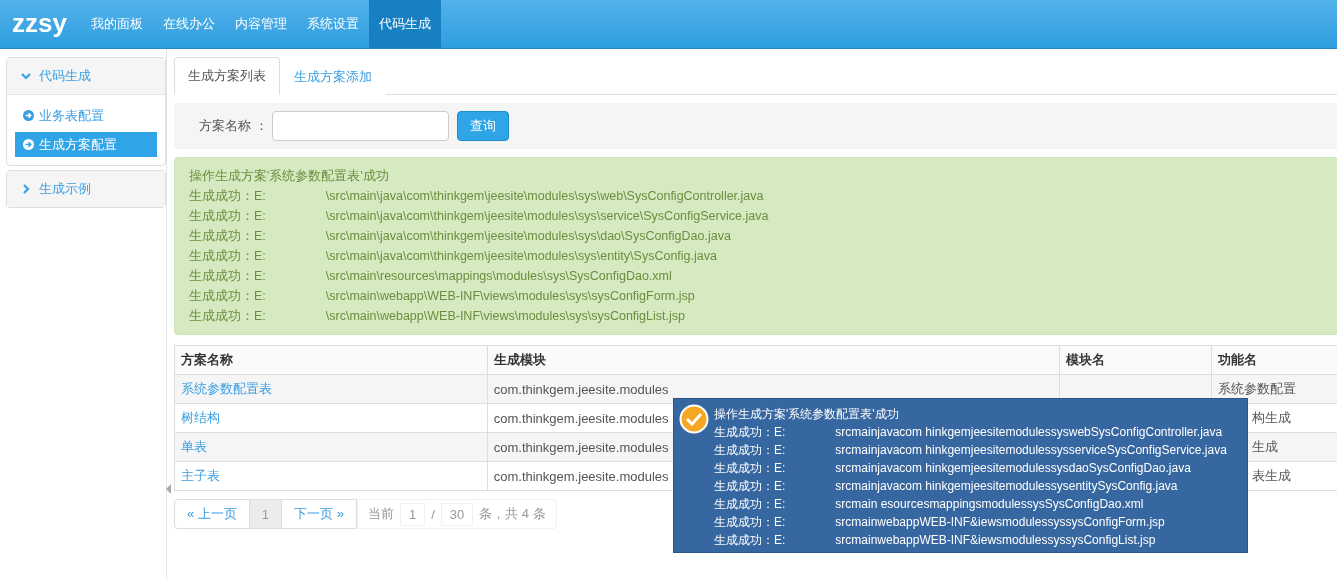 Image resolution: width=1337 pixels, height=579 pixels. I want to click on popup-line-path: srcmainjavacom hinkgemjeesitemodulessyswebSysConfigController.java, so click(1029, 432).